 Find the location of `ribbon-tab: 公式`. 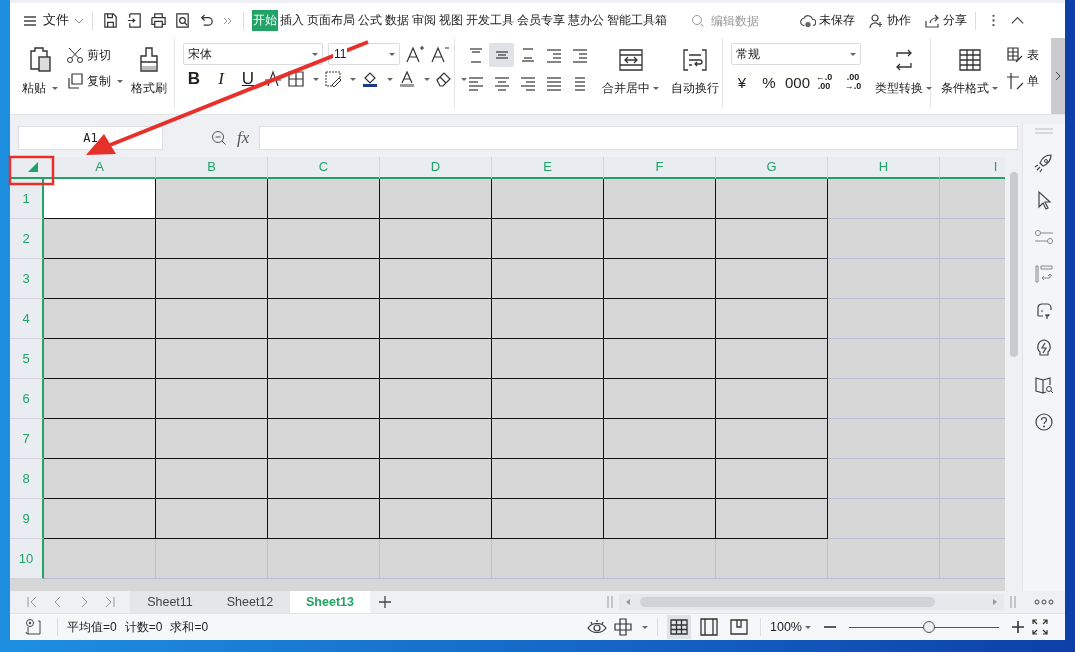

ribbon-tab: 公式 is located at coordinates (370, 20).